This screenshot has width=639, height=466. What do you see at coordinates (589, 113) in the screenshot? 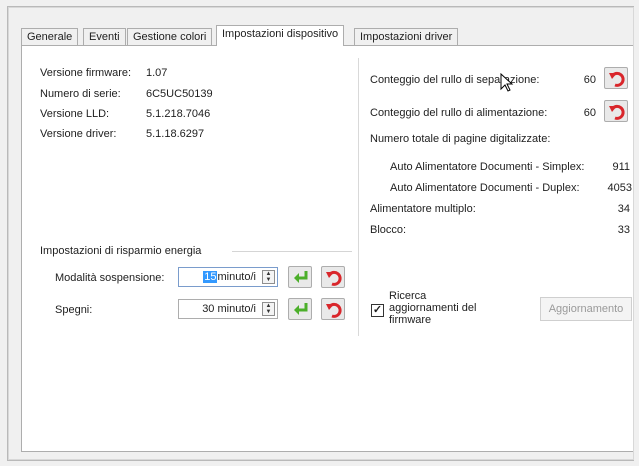
I see `feed-roller-count-value: 60` at bounding box center [589, 113].